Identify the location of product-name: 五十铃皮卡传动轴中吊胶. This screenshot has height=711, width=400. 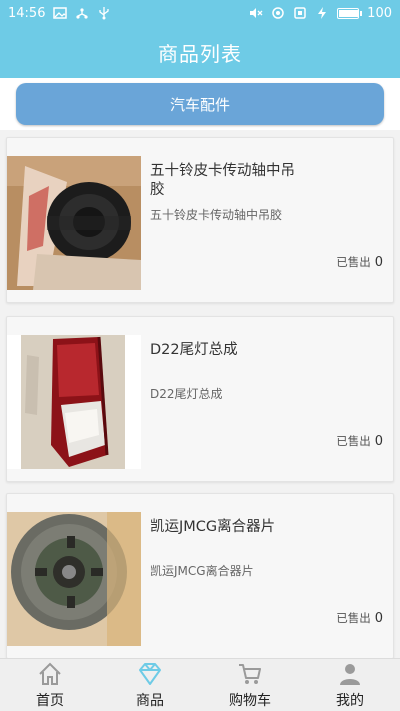
(222, 180).